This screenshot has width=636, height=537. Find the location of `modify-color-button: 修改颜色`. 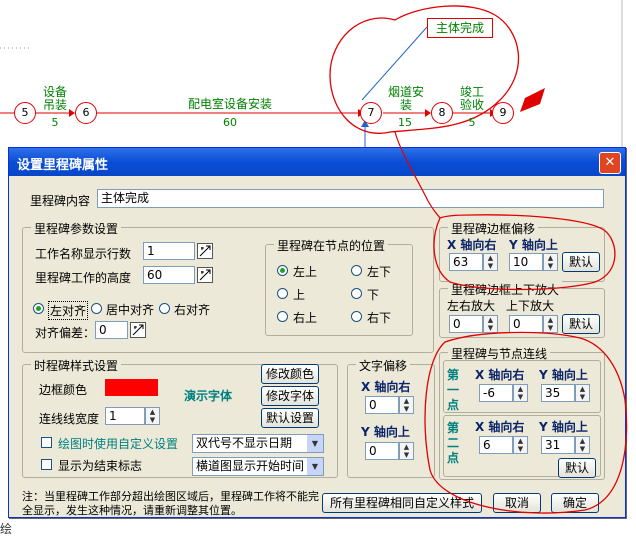

modify-color-button: 修改颜色 is located at coordinates (290, 374).